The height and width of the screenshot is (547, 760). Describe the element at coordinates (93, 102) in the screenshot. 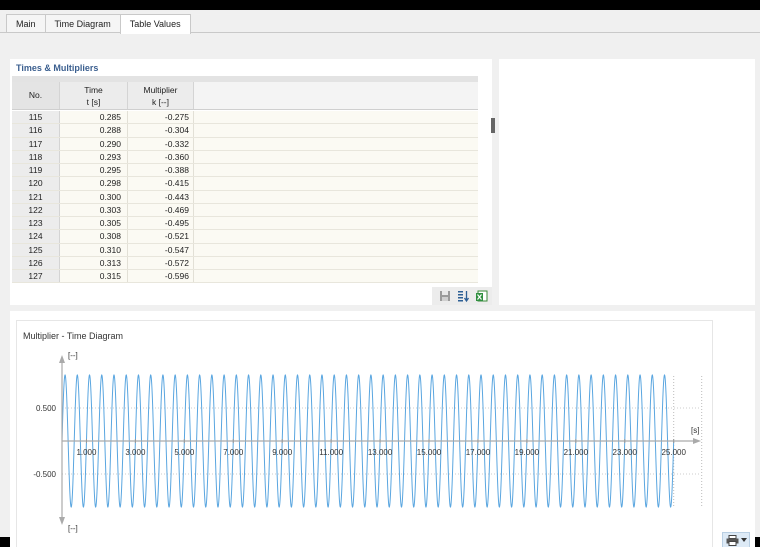

I see `column-header-time-unit: t [s]` at that location.